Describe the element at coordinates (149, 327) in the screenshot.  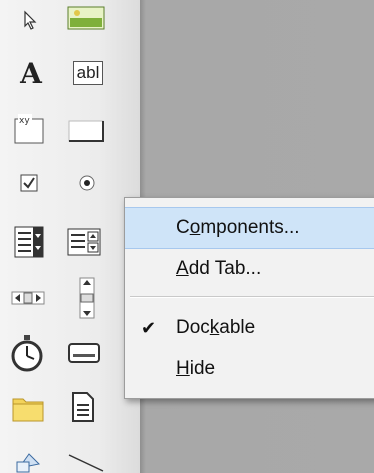
I see `check-icon: ✔` at that location.